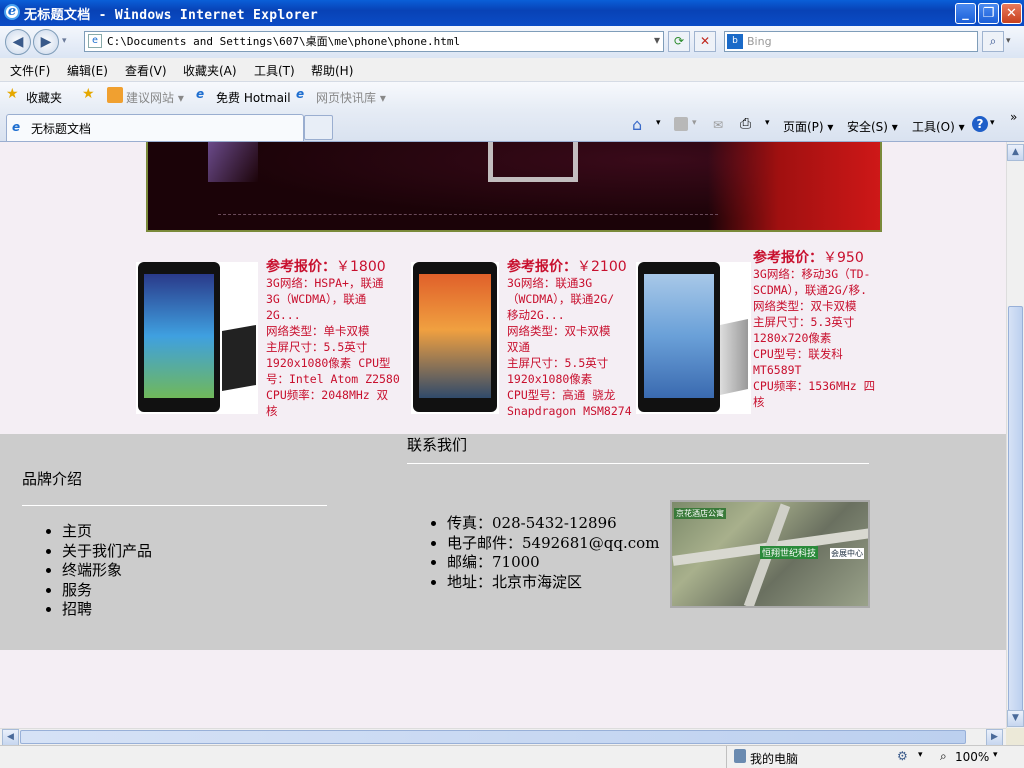 Image resolution: width=1024 pixels, height=768 pixels. Describe the element at coordinates (938, 126) in the screenshot. I see `tools-menu: 工具(O) ▾` at that location.